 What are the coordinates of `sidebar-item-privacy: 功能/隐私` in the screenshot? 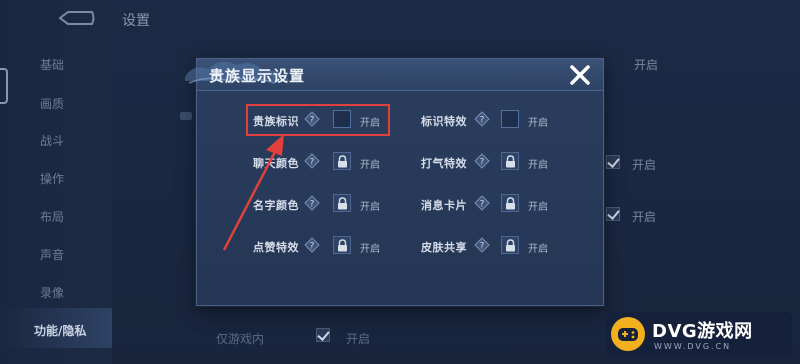 It's located at (71, 330).